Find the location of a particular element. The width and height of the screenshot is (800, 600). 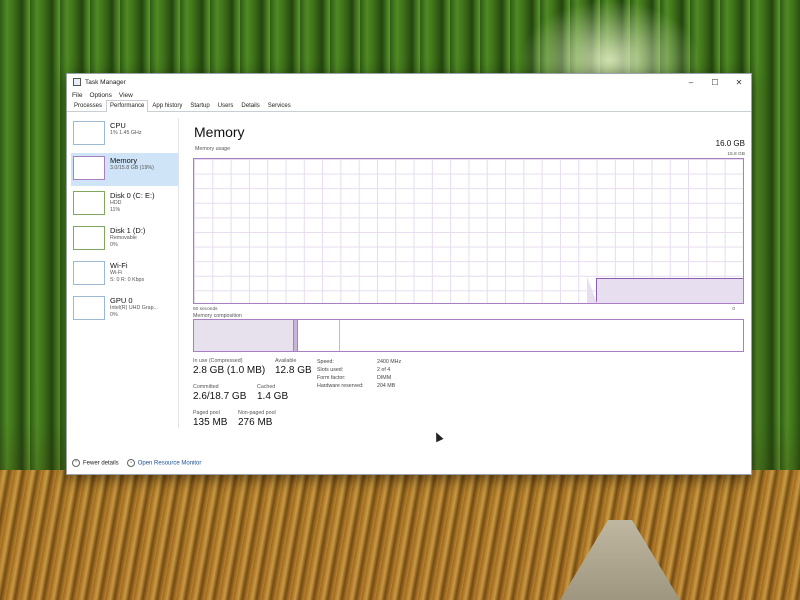

cpu-mini-graph is located at coordinates (89, 133).